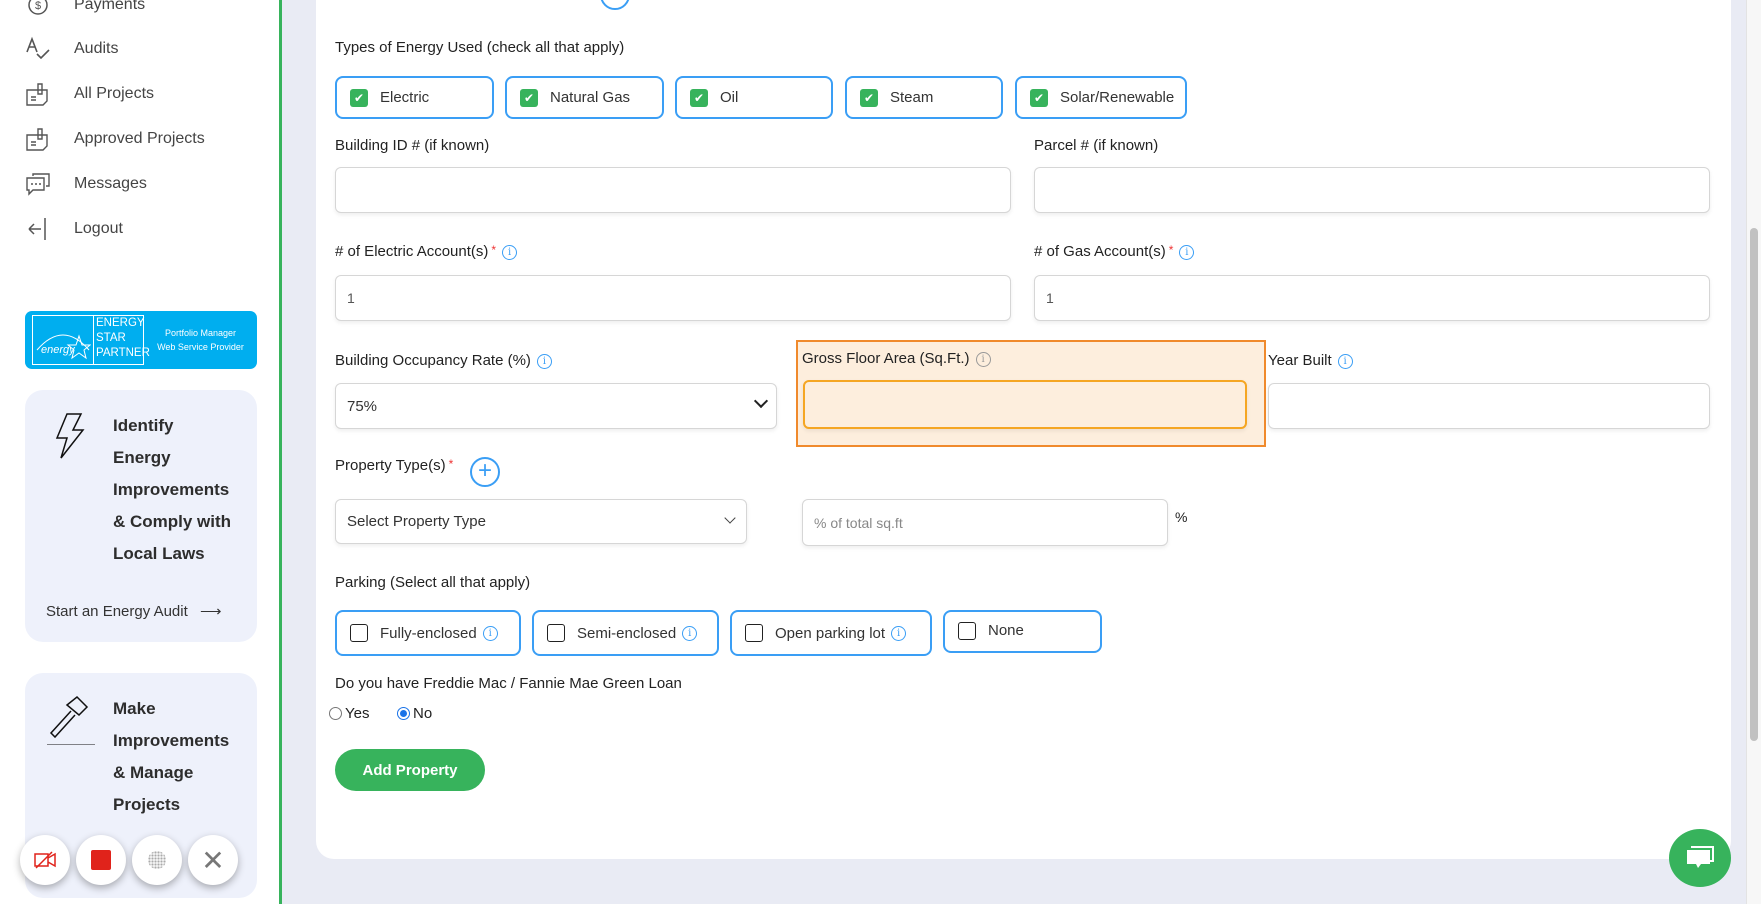 The height and width of the screenshot is (904, 1761). What do you see at coordinates (541, 521) in the screenshot?
I see `property-type-select: Select Property Type` at bounding box center [541, 521].